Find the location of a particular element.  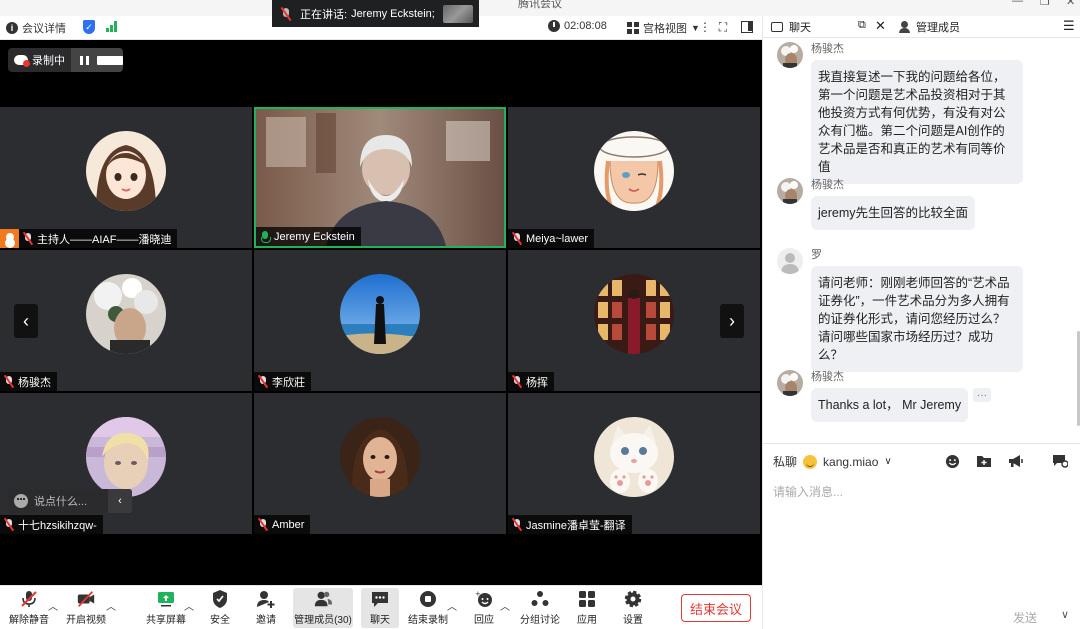

pause-recording-button is located at coordinates (84, 60).